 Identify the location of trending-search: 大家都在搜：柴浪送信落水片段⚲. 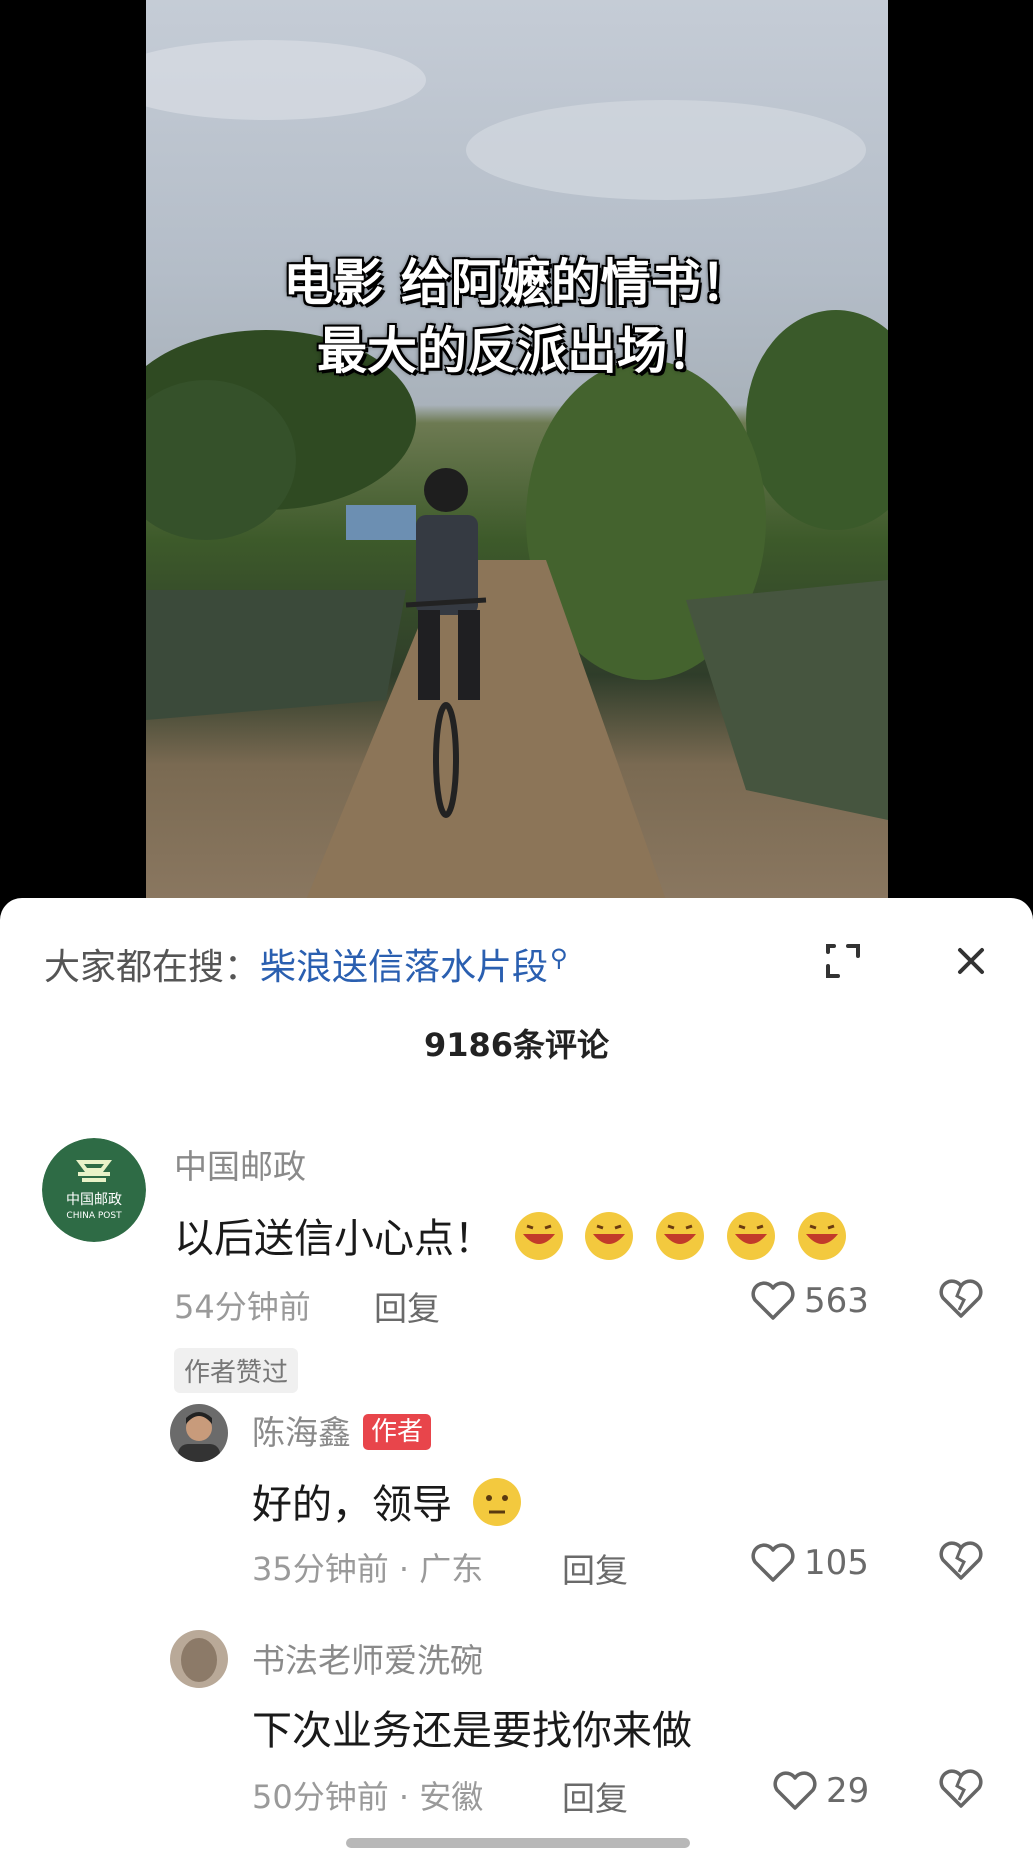
(306, 964).